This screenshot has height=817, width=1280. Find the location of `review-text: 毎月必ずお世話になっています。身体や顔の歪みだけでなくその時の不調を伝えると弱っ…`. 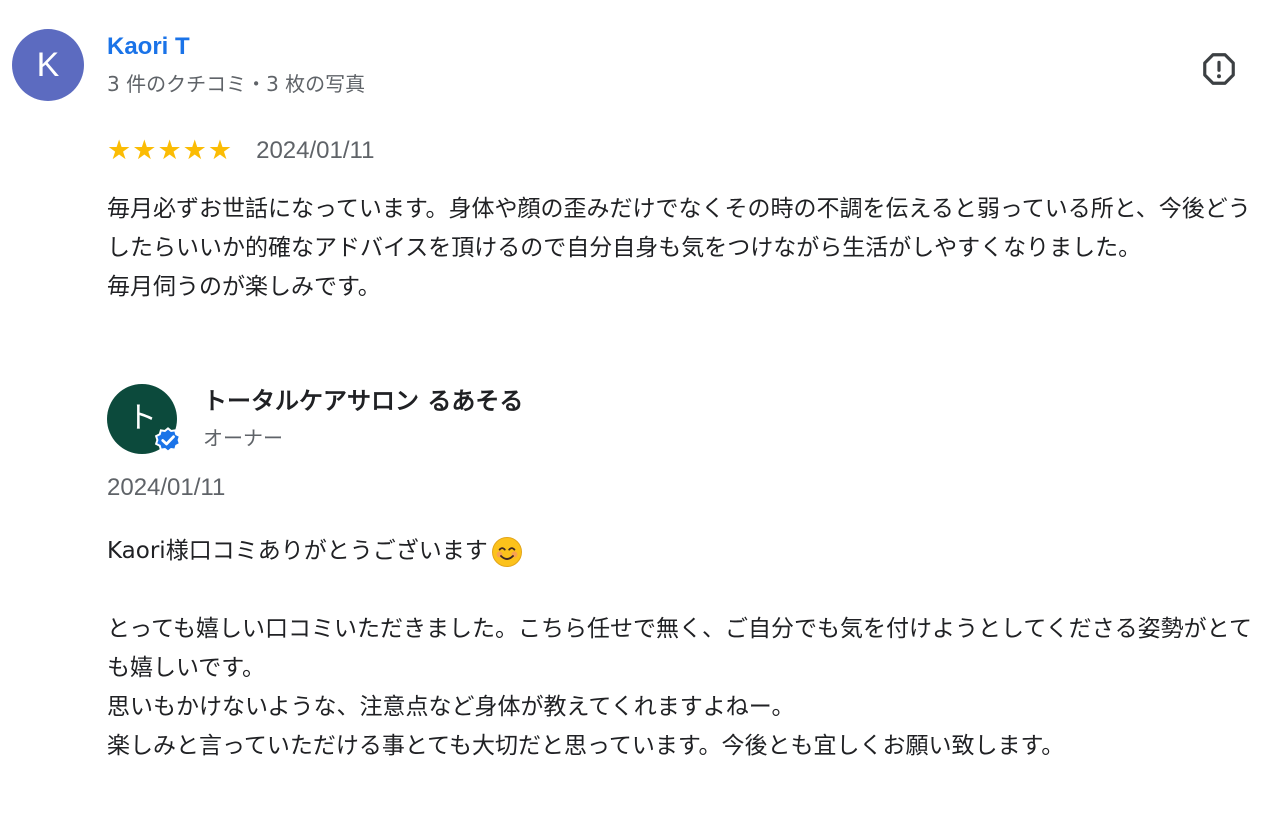

review-text: 毎月必ずお世話になっています。身体や顔の歪みだけでなくその時の不調を伝えると弱っ… is located at coordinates (687, 248).